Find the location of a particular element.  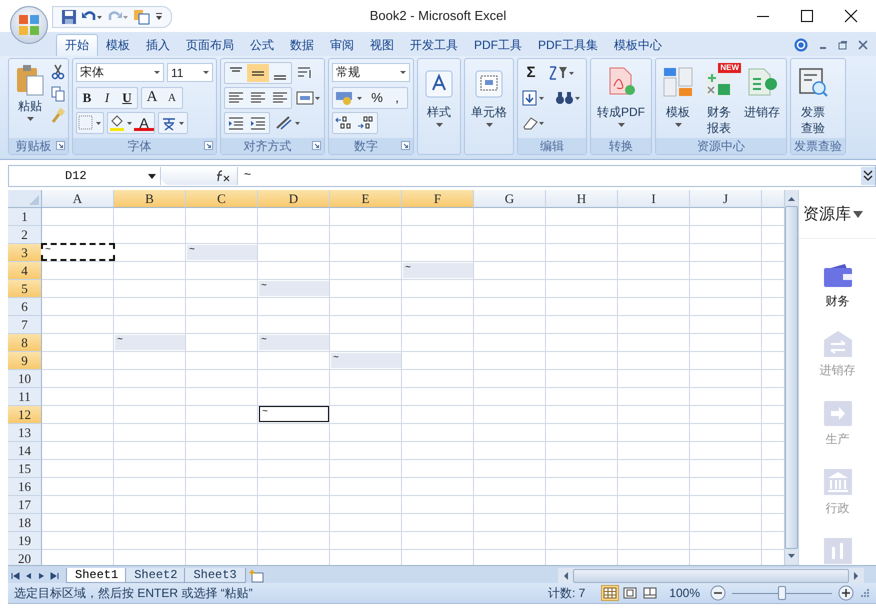

row-header: 4 is located at coordinates (25, 271).